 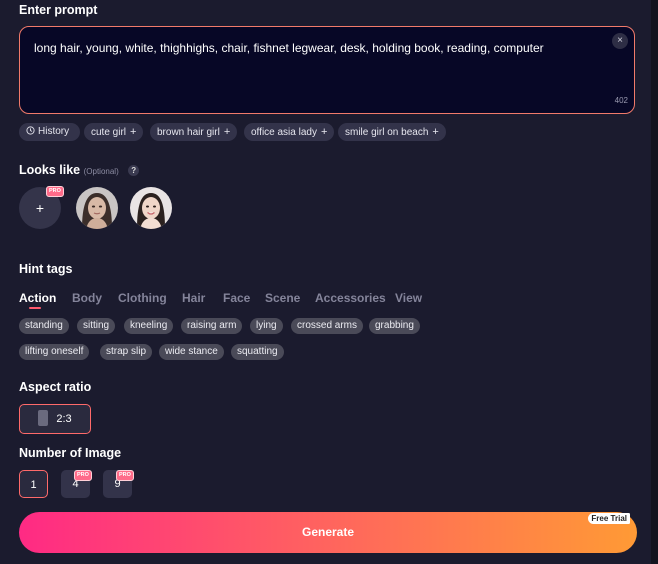 I want to click on suggestion-chip: brown hair girl +, so click(x=194, y=132).